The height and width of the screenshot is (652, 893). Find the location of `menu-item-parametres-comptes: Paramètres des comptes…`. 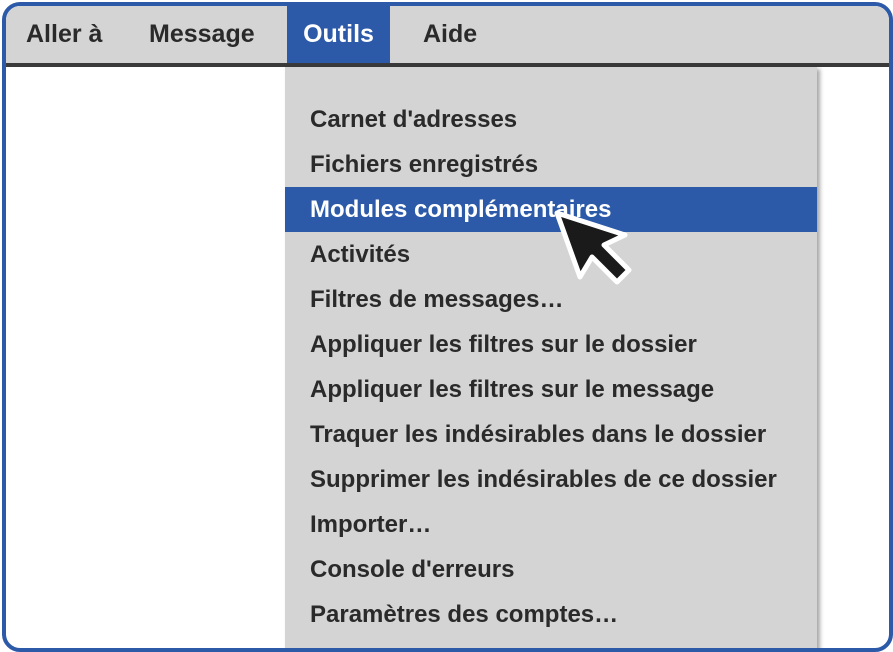

menu-item-parametres-comptes: Paramètres des comptes… is located at coordinates (551, 614).